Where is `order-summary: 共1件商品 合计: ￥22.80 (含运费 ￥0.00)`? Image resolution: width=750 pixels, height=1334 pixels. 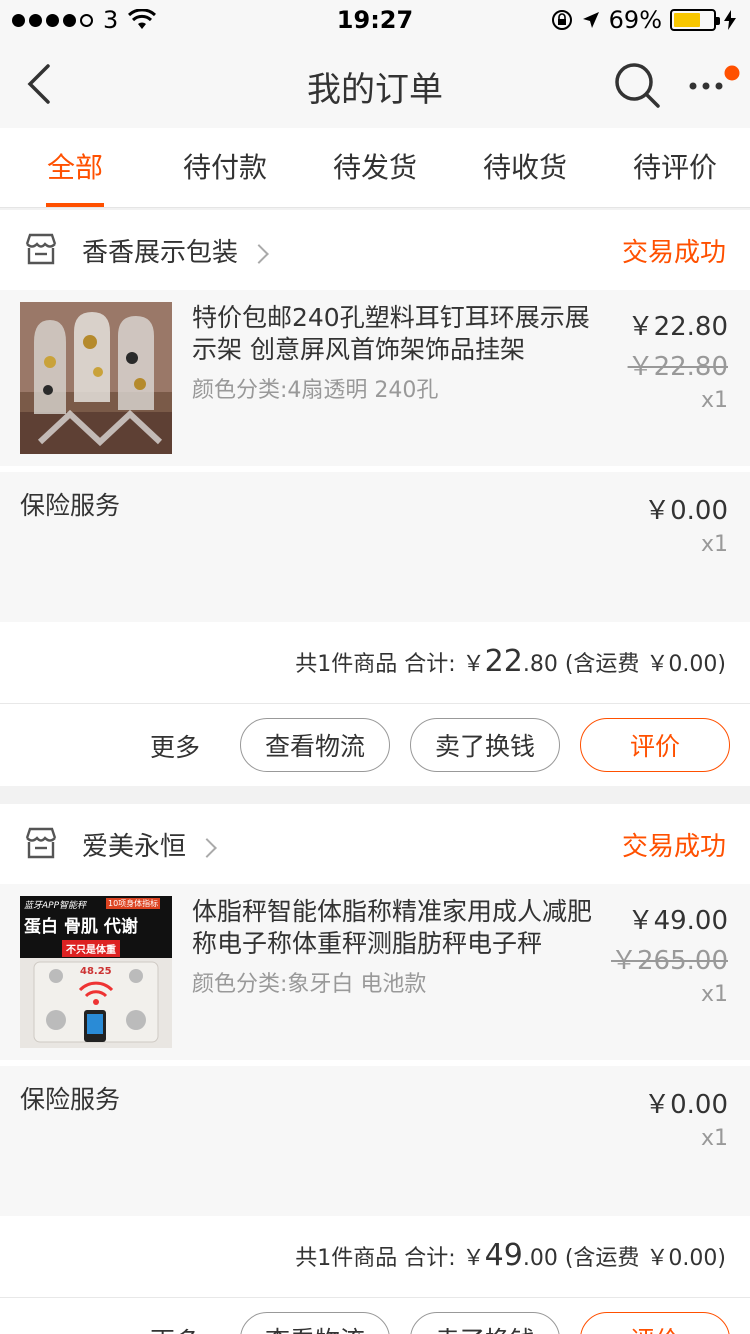
order-summary: 共1件商品 合计: ￥22.80 (含运费 ￥0.00) is located at coordinates (375, 663).